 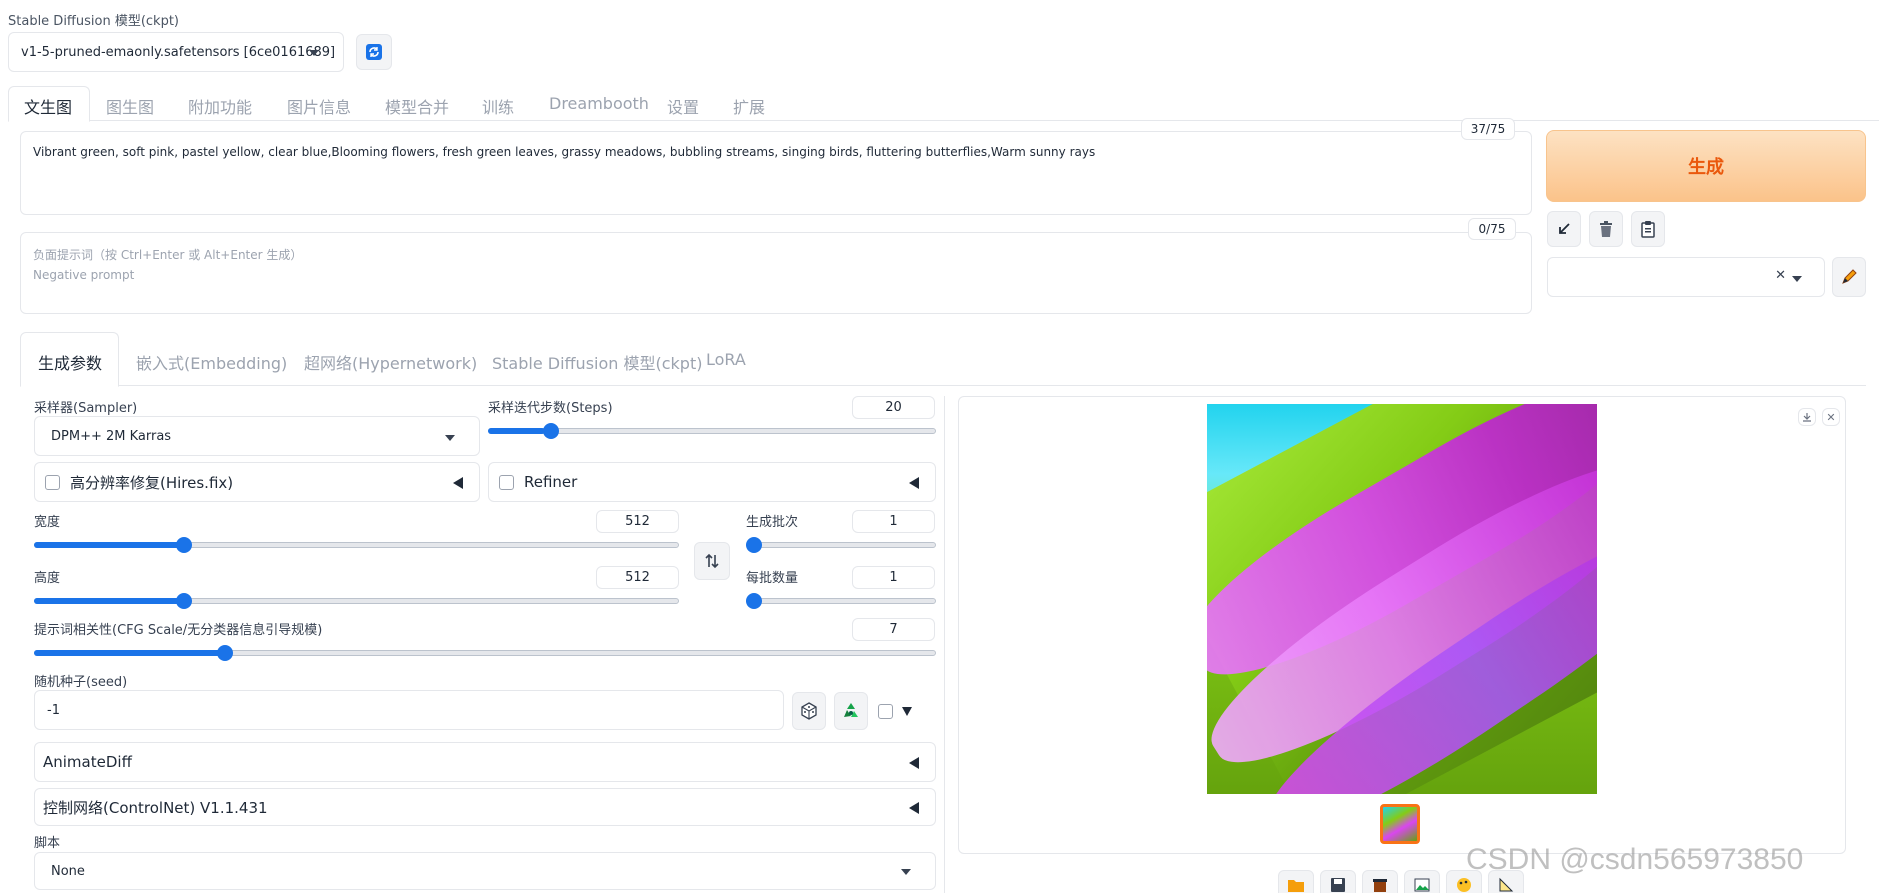 I want to click on animatediff-accordion: AnimateDiff, so click(x=485, y=762).